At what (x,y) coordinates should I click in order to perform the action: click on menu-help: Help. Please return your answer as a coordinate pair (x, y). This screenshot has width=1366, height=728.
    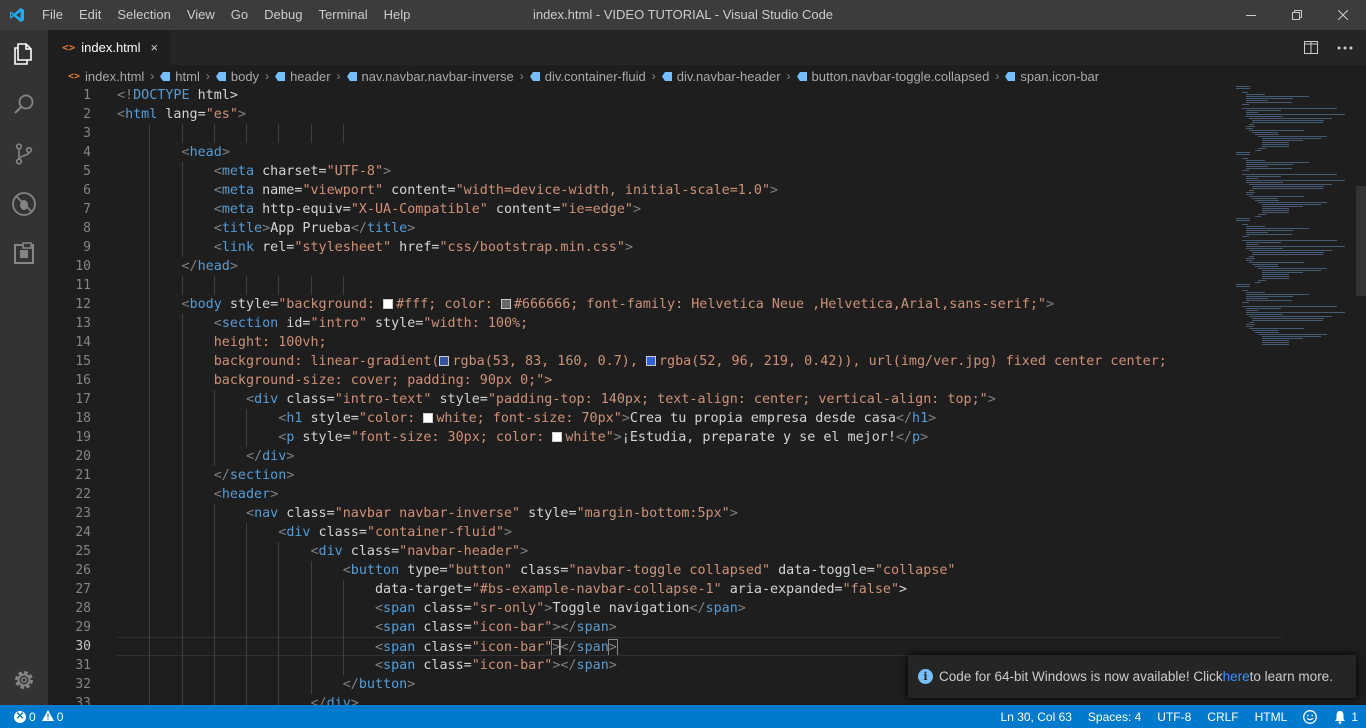
    Looking at the image, I should click on (397, 15).